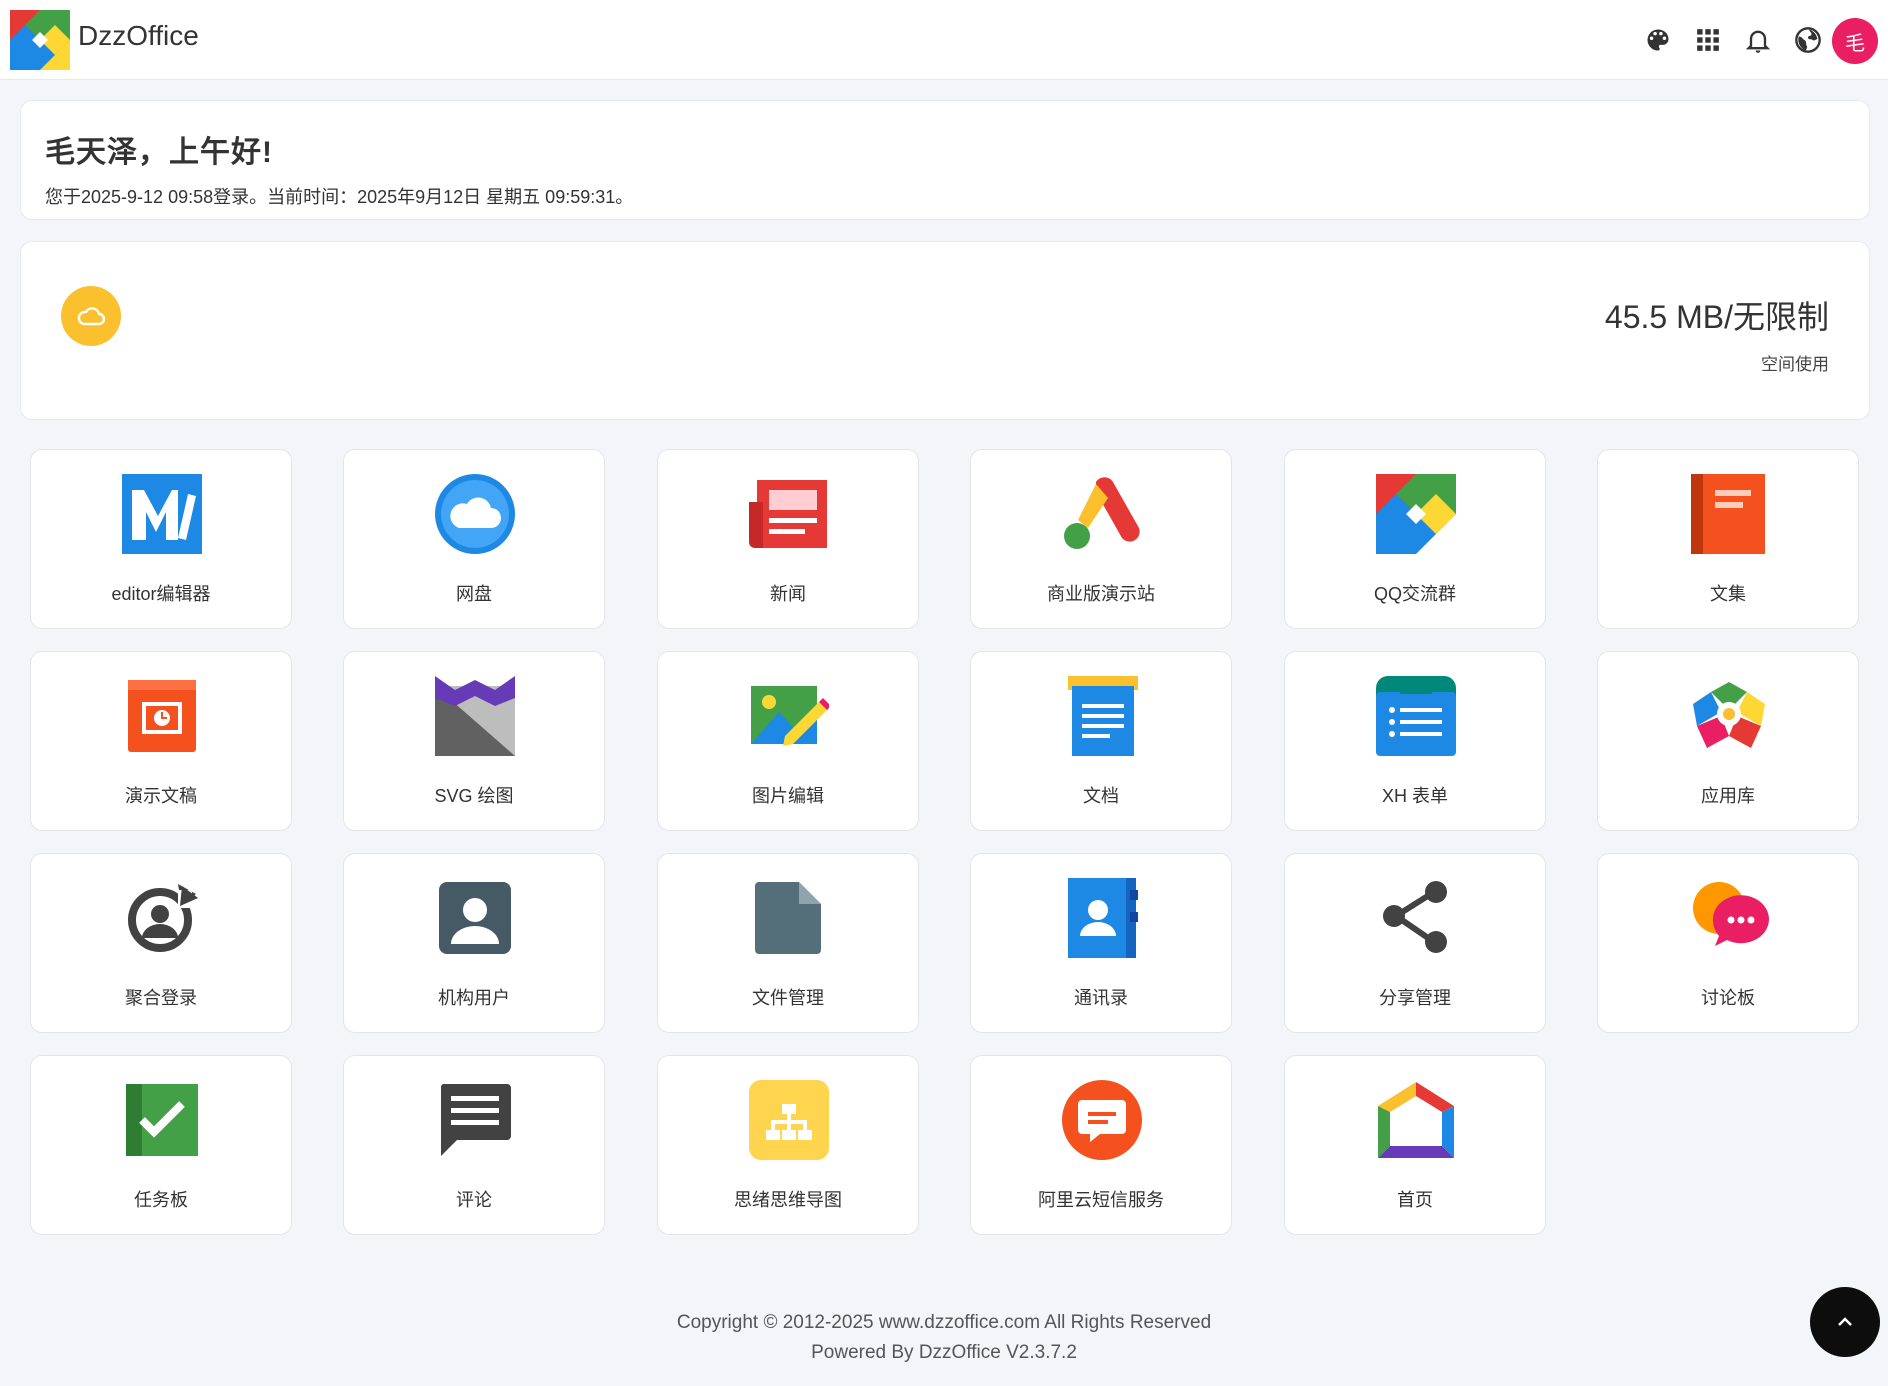  I want to click on app-label: 思绪思维导图, so click(788, 1200).